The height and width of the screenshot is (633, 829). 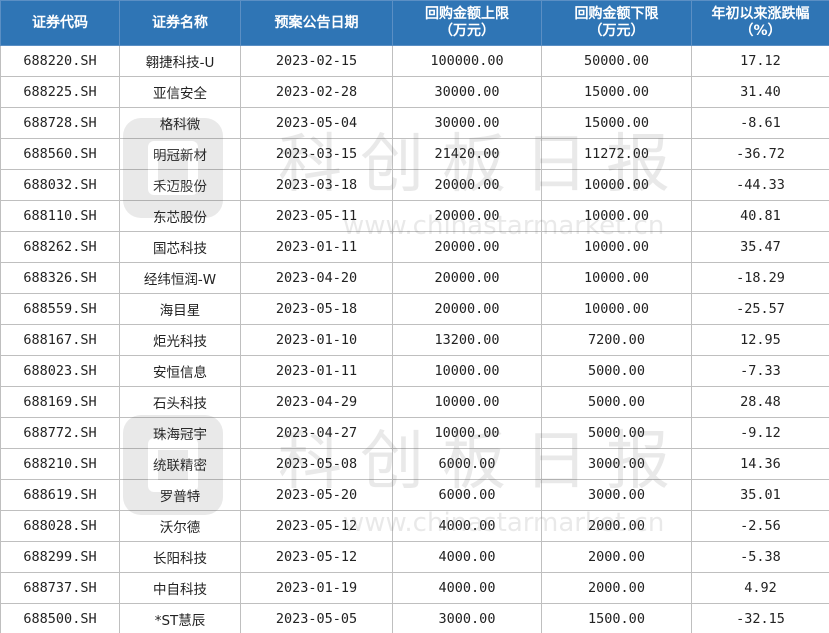 I want to click on cell-announcement-date: 2023-01-10, so click(x=316, y=340).